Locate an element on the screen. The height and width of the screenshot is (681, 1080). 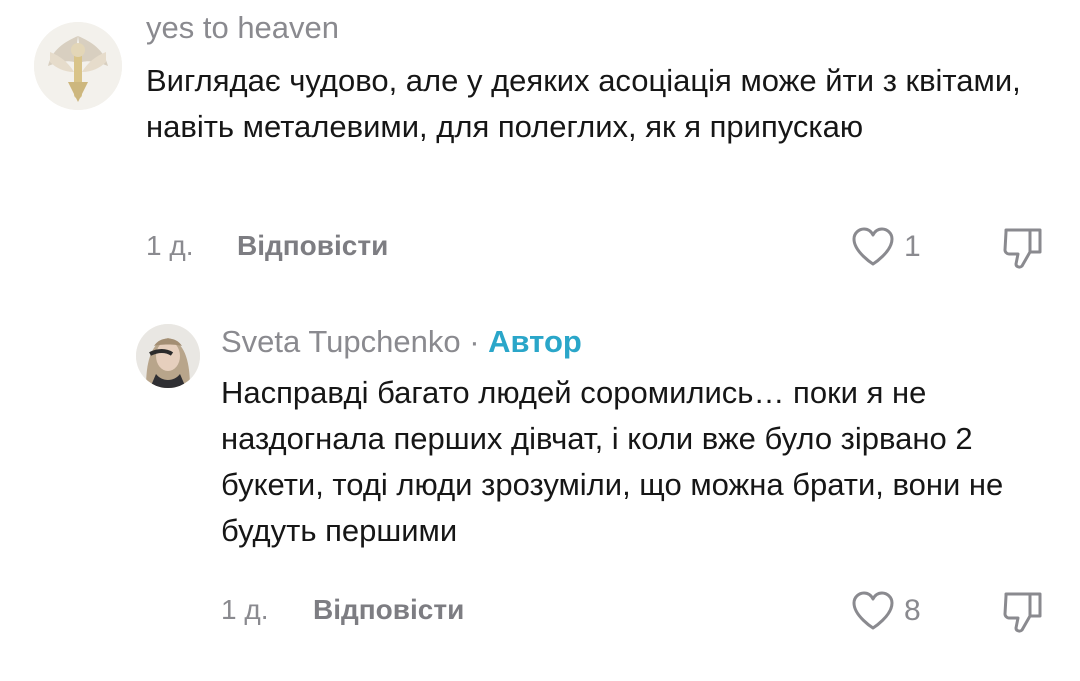
comment-username: Sveta Tupchenko · Автор is located at coordinates (401, 342).